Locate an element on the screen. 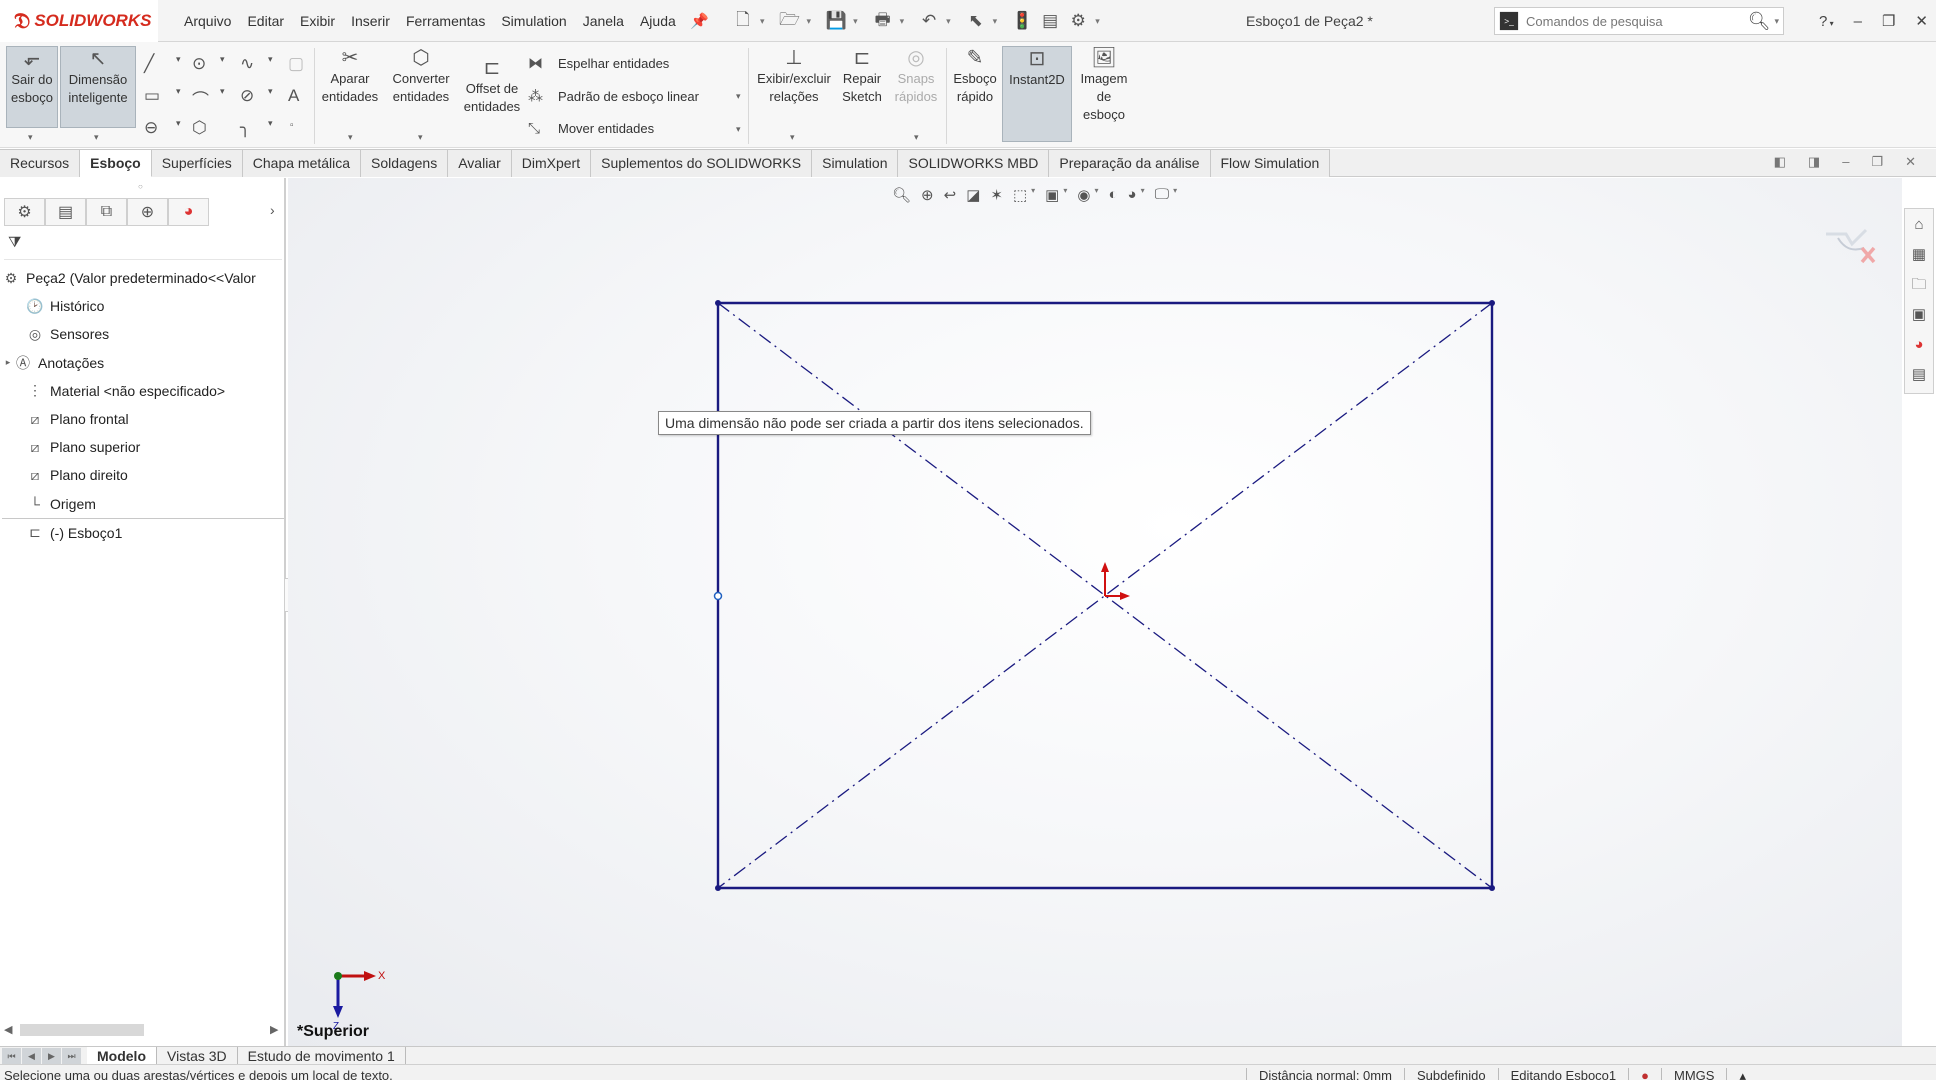 The image size is (1936, 1080). solidworks-resources-icon: ⌂ is located at coordinates (1918, 225).